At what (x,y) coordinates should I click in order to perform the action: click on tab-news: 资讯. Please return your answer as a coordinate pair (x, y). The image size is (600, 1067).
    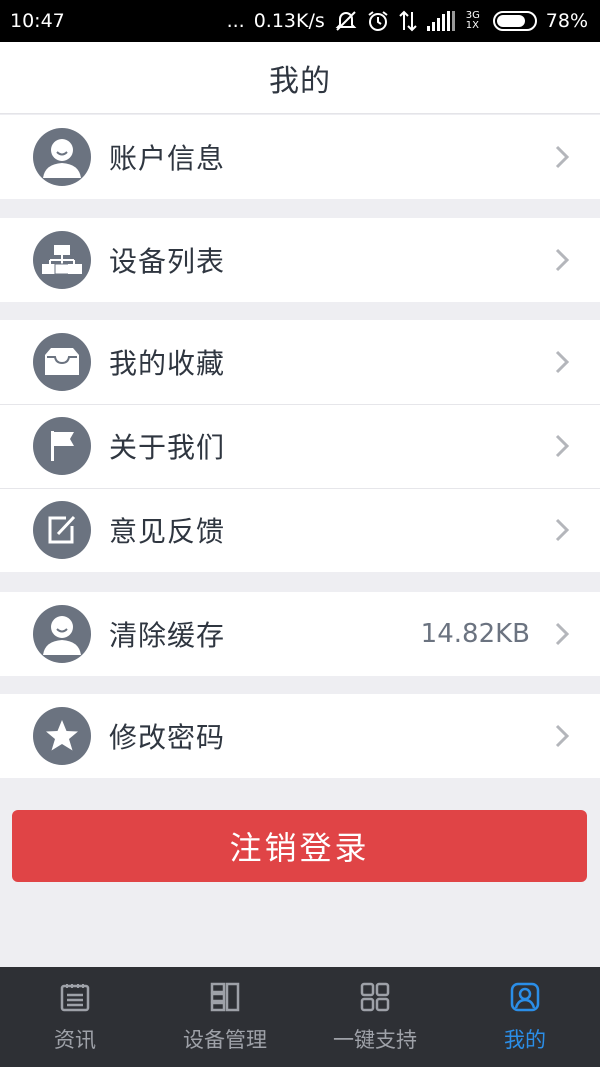
    Looking at the image, I should click on (75, 1017).